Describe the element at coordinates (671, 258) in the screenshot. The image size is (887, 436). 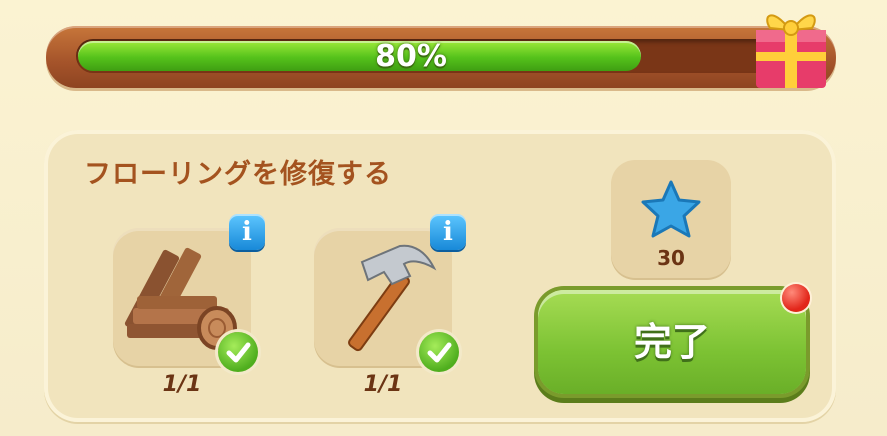
I see `reward-value: 30` at that location.